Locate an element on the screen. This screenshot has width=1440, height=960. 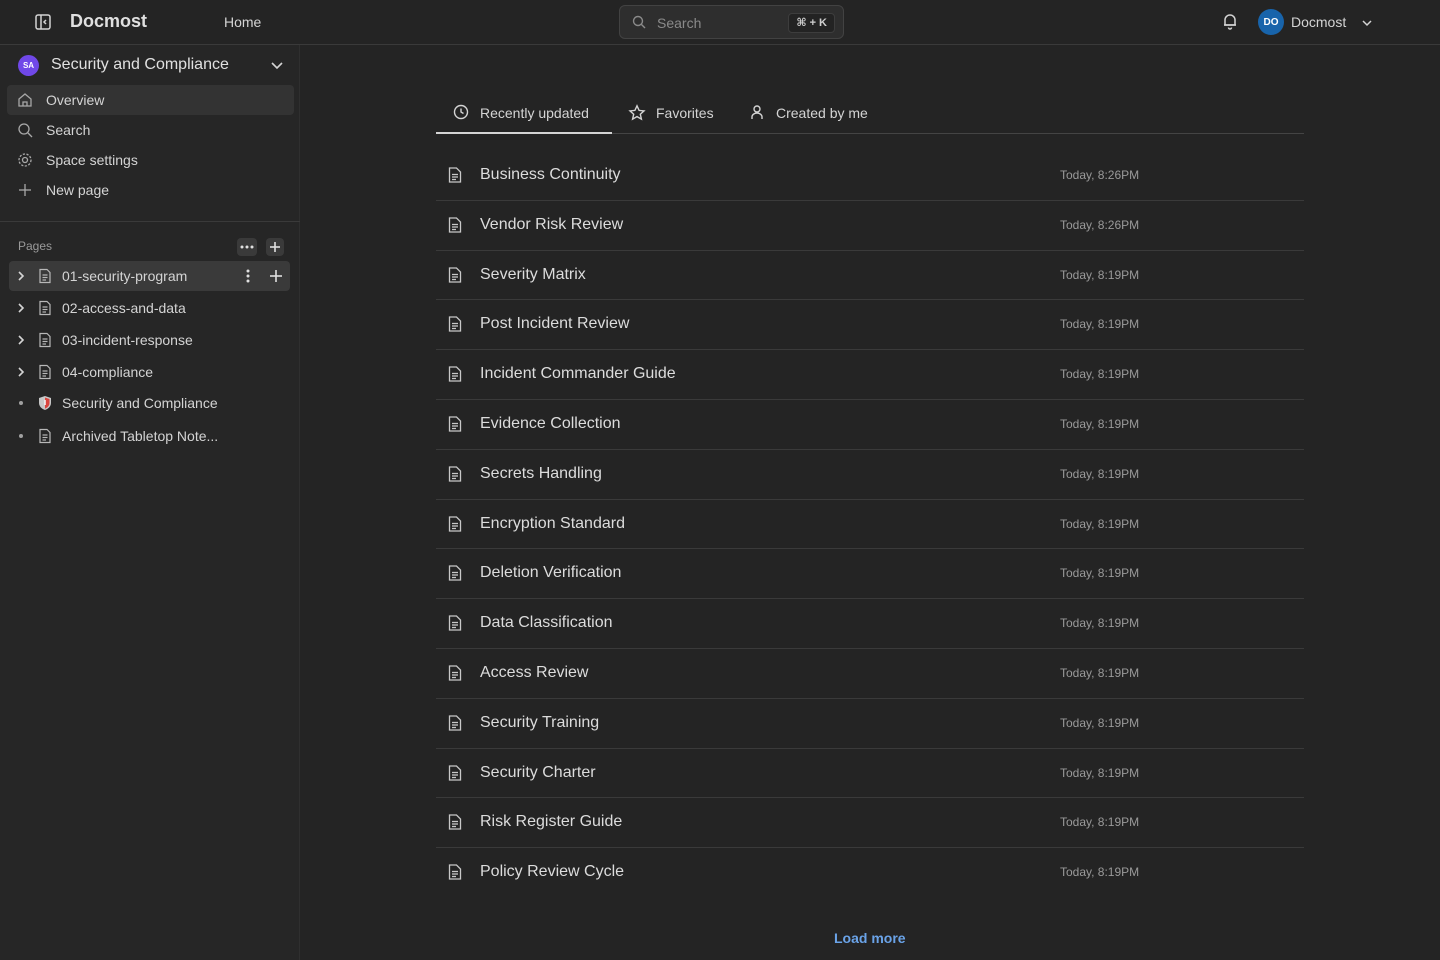
add-page-icon is located at coordinates (275, 247).